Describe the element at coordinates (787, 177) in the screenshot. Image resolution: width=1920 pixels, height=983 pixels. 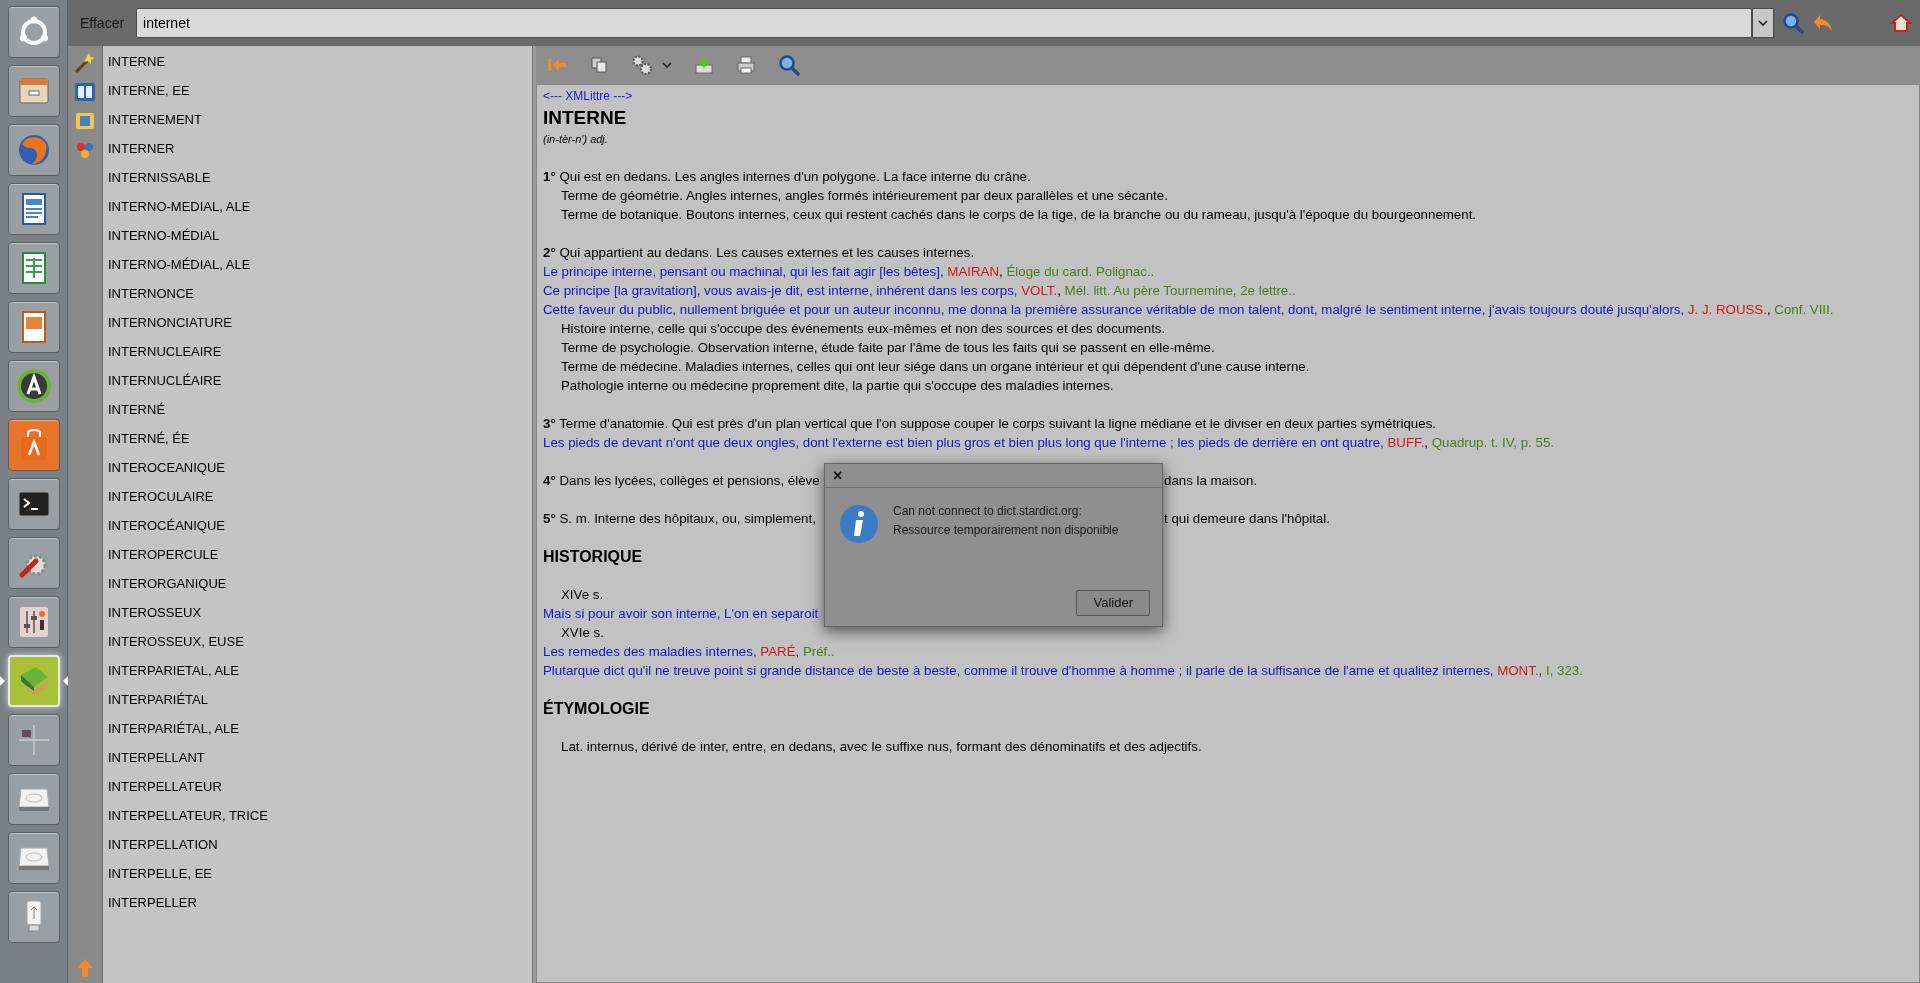
I see `definition-line: 1° Qui est en dedans. Les angles internes d'un polygone. La face interne du crâne.` at that location.